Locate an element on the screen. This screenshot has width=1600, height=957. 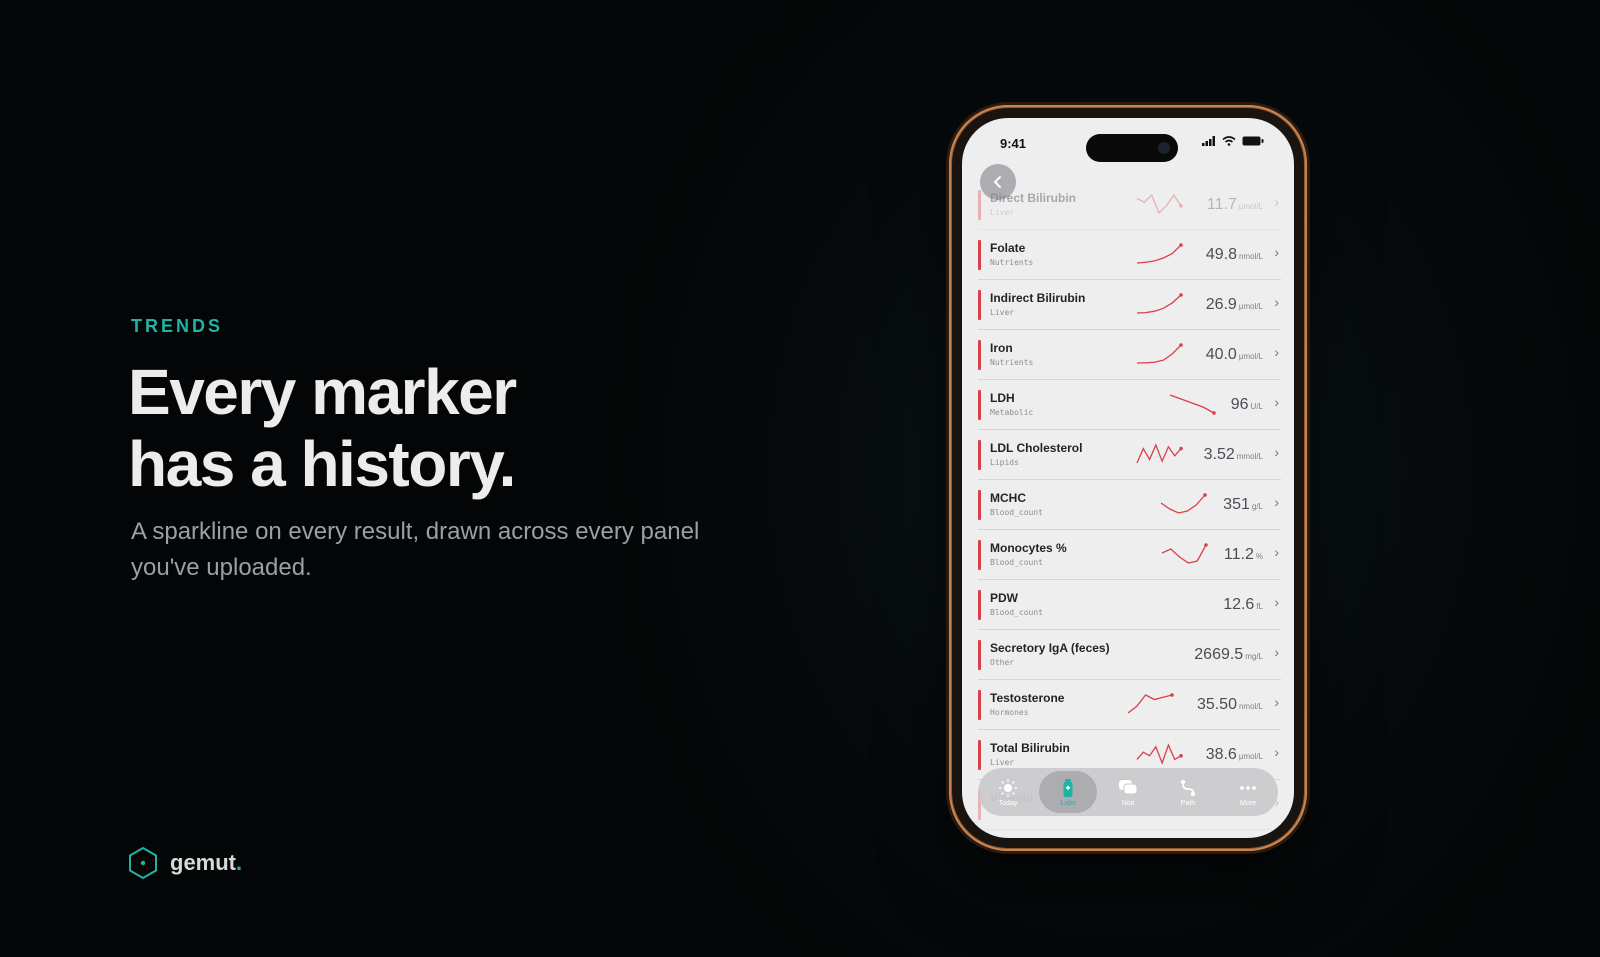
tab-more: More is located at coordinates (1248, 792).